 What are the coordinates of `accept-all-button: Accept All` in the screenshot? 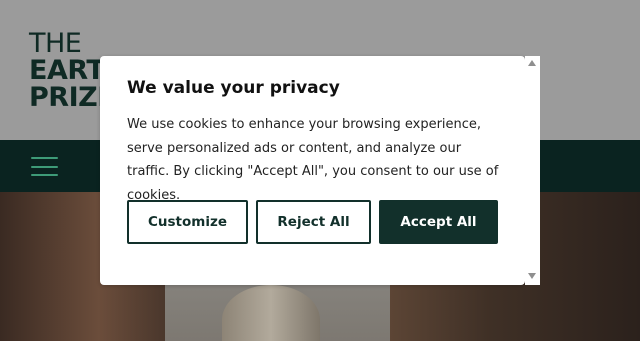 It's located at (438, 222).